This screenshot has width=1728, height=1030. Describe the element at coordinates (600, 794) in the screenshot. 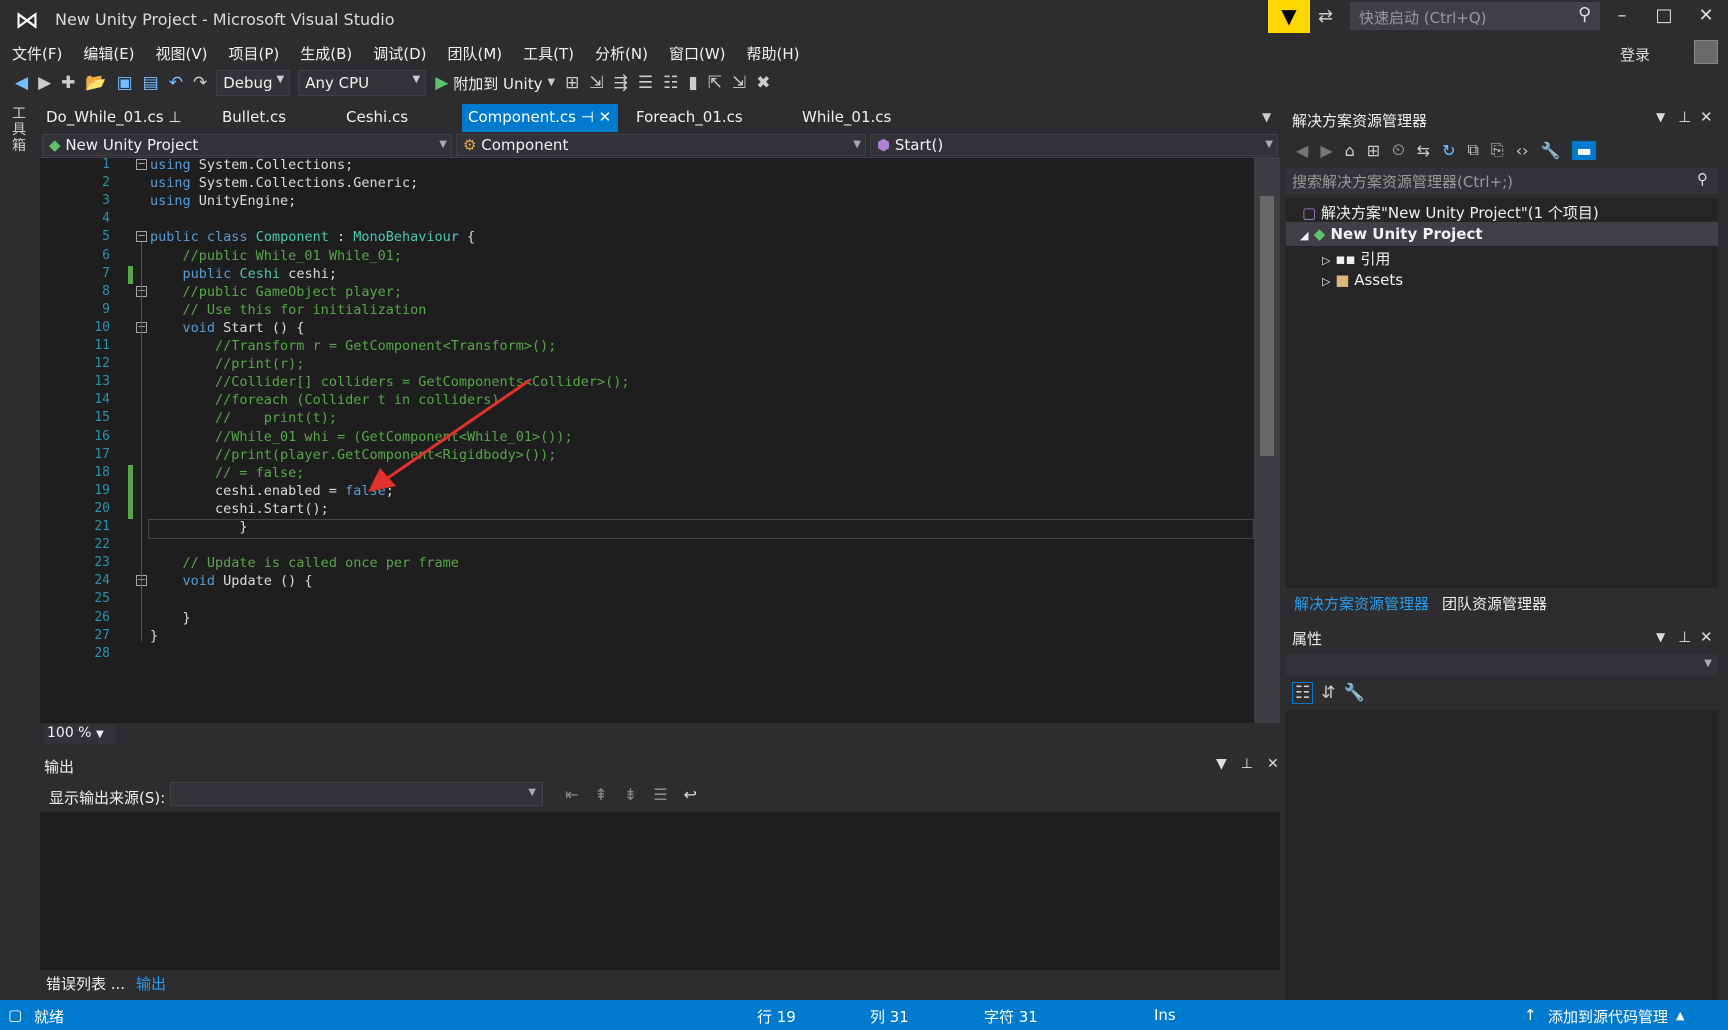

I see `prev-message-icon: ⇞` at that location.